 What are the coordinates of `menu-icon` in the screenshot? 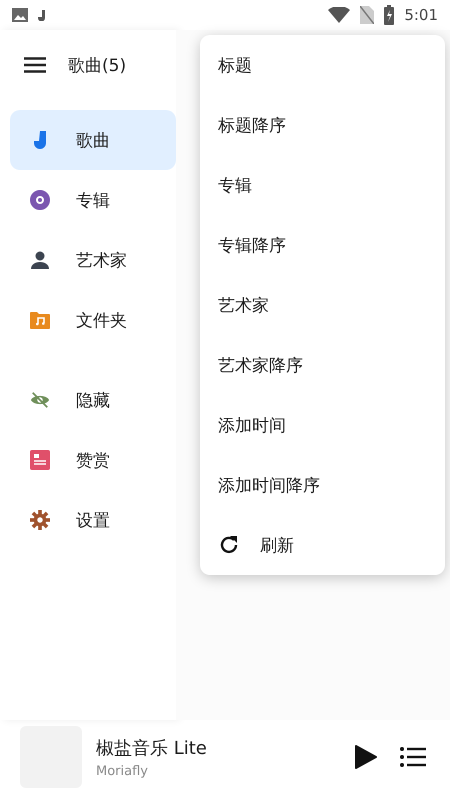 It's located at (35, 65).